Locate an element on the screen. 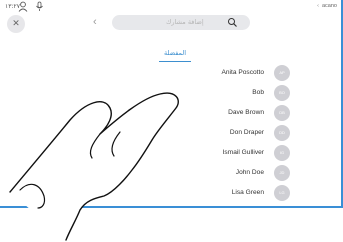 Image resolution: width=343 pixels, height=242 pixels. contact-row: Anita Poscotto AP is located at coordinates (241, 73).